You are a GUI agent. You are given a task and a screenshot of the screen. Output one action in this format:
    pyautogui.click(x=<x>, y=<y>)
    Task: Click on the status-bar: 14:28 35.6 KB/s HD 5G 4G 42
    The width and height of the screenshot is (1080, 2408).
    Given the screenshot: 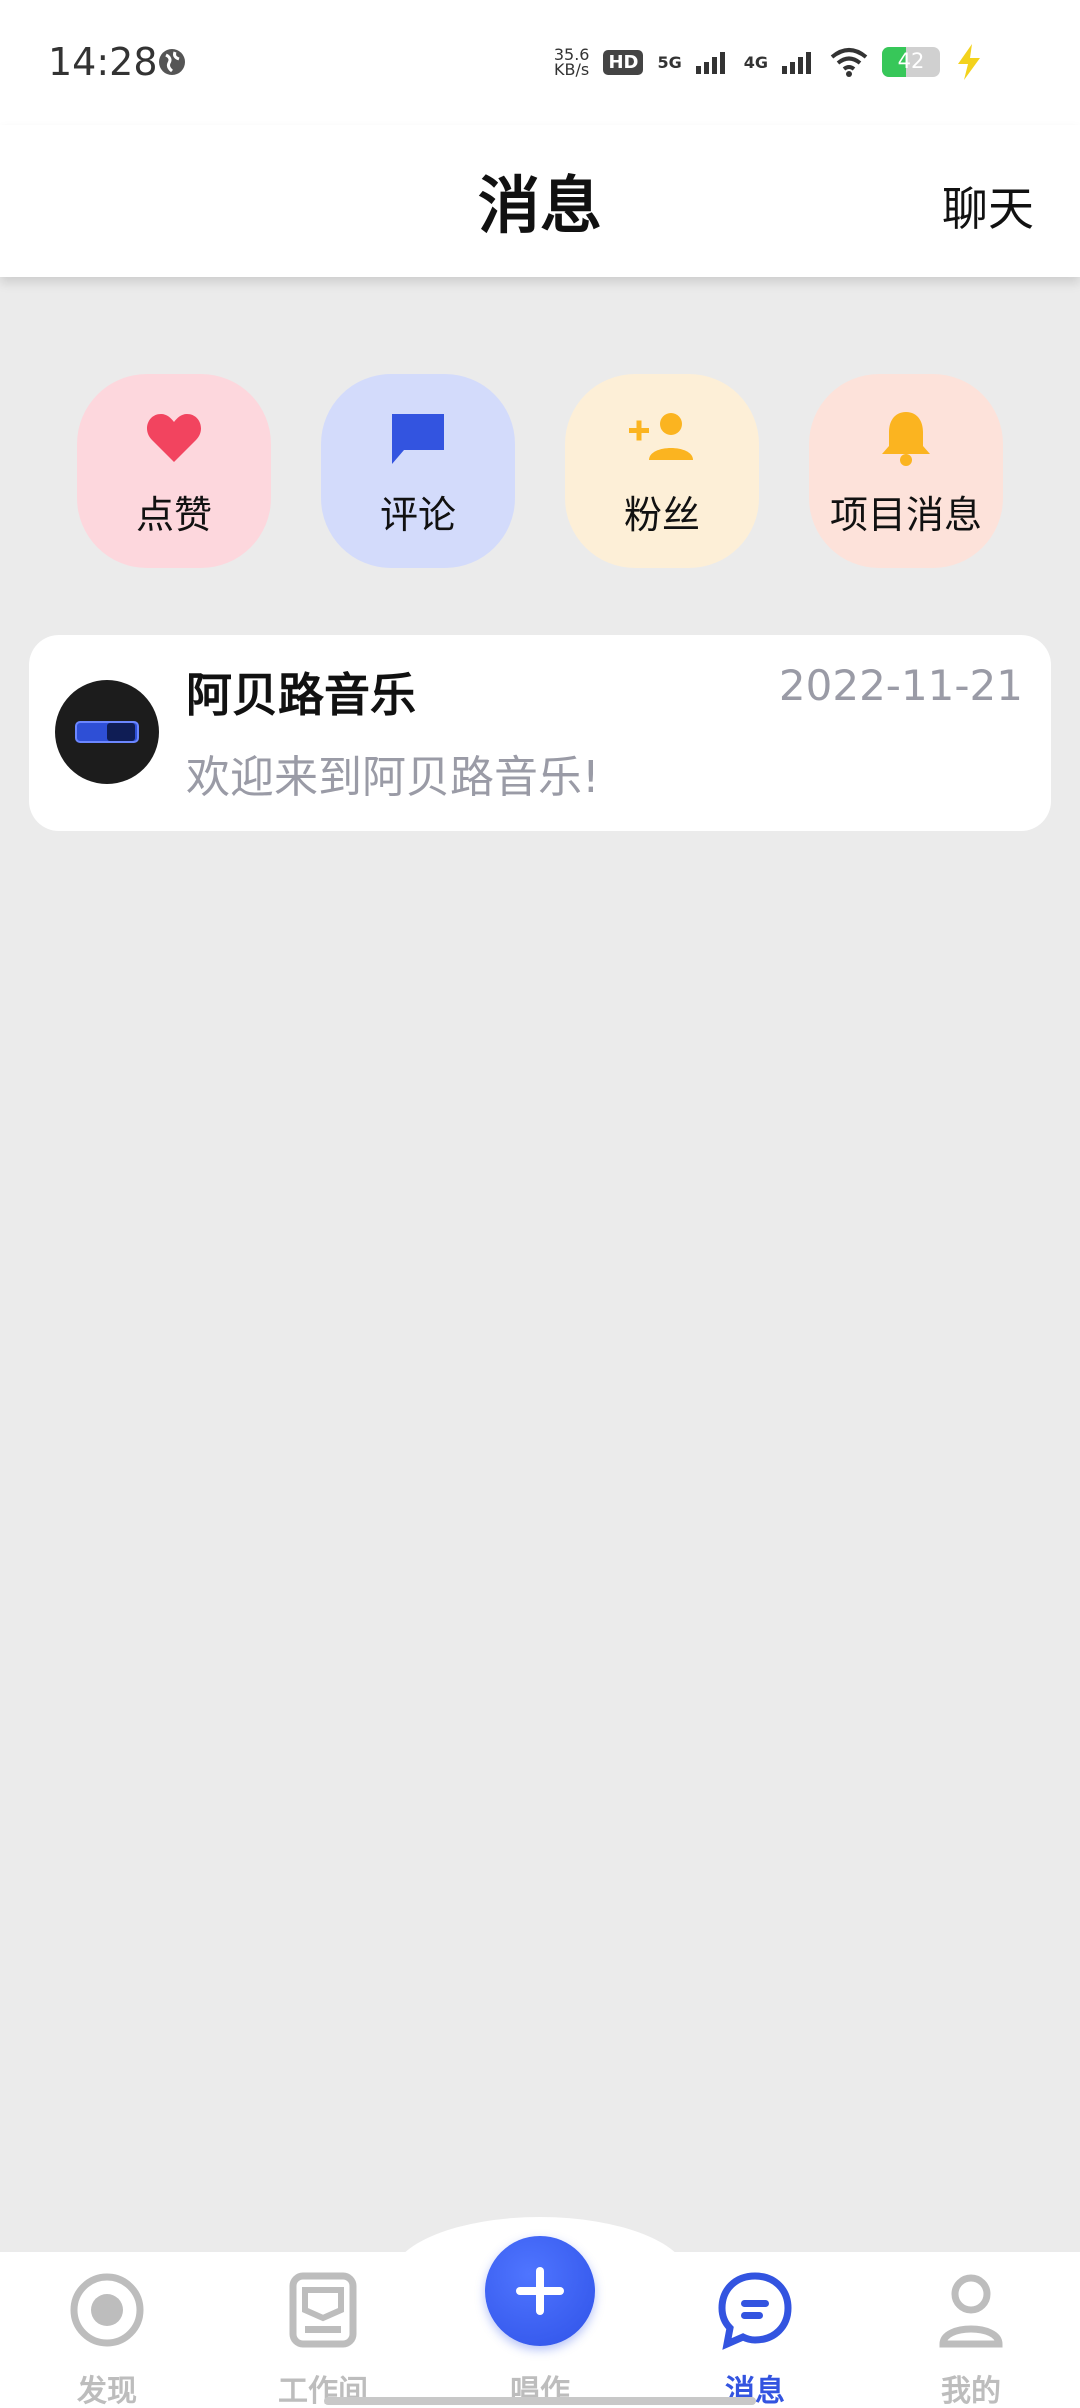 What is the action you would take?
    pyautogui.click(x=540, y=62)
    